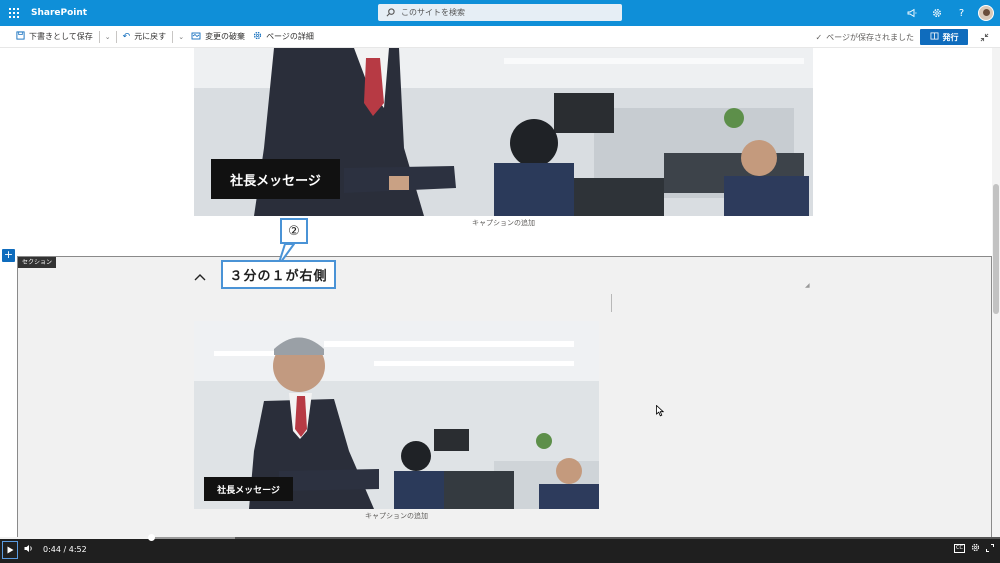 The height and width of the screenshot is (563, 1000). Describe the element at coordinates (819, 37) in the screenshot. I see `check-icon: ✓` at that location.